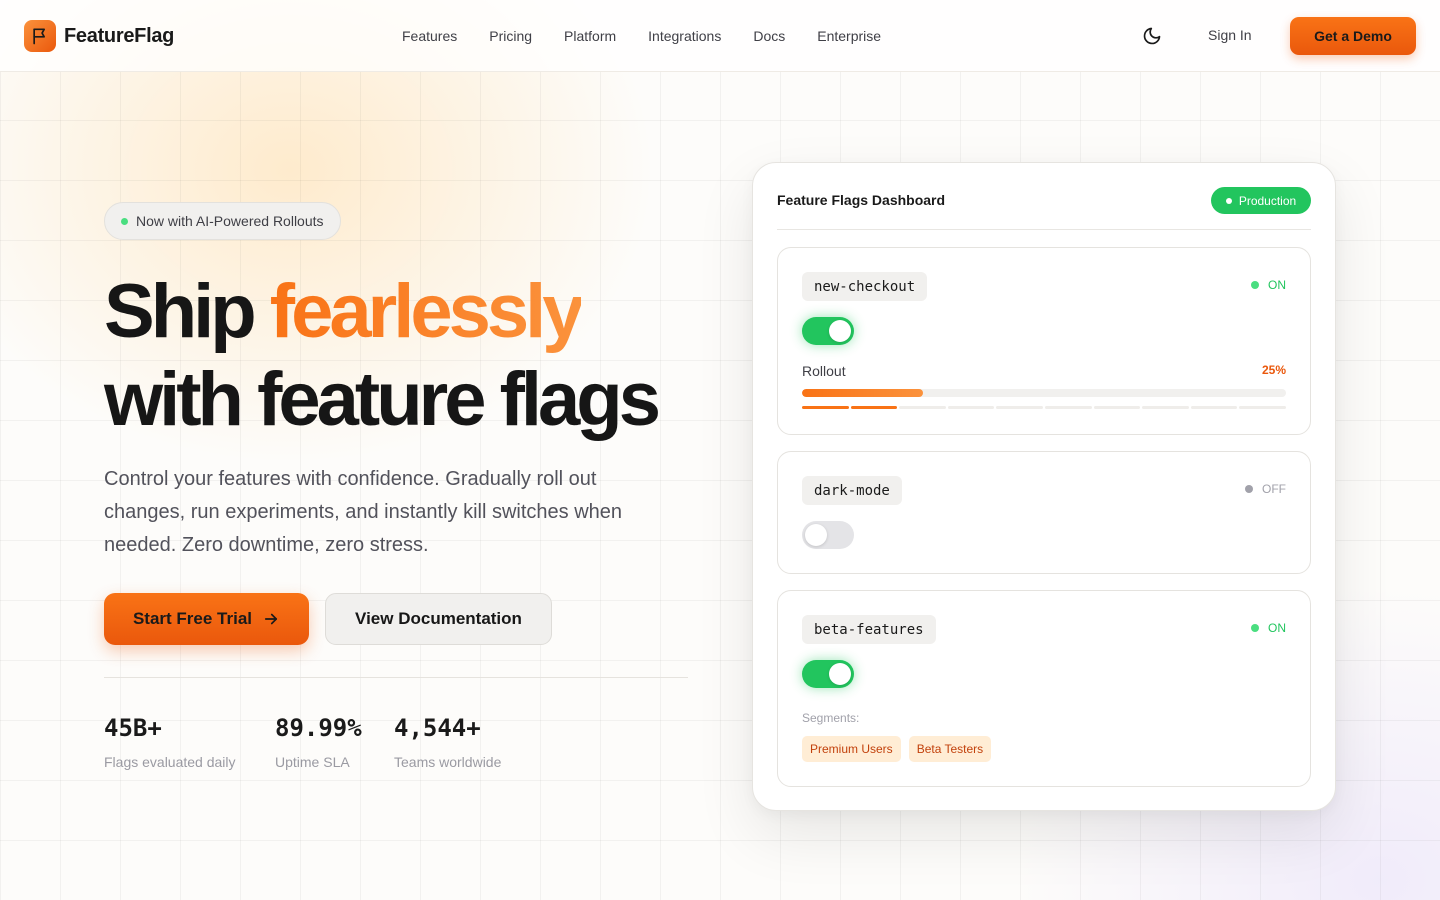 This screenshot has height=900, width=1440. Describe the element at coordinates (40, 36) in the screenshot. I see `flag-icon` at that location.